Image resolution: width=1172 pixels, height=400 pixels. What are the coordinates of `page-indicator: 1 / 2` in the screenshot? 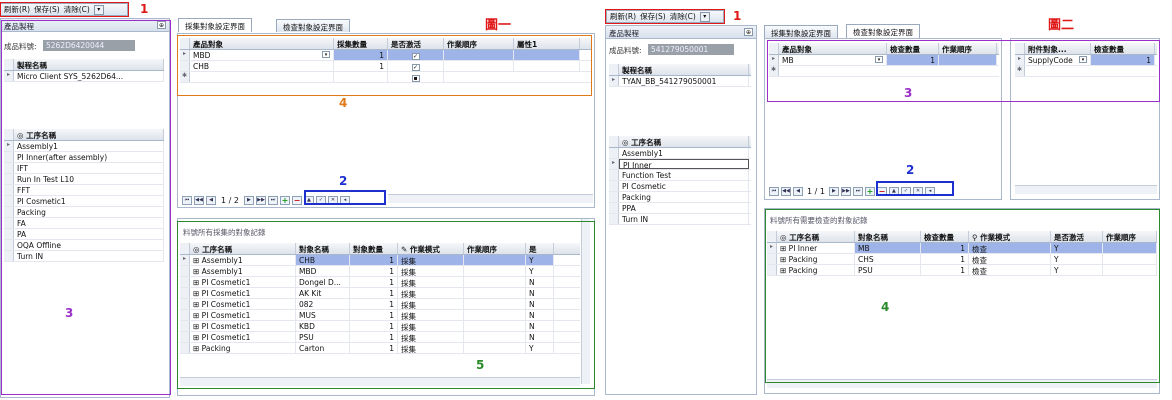 It's located at (230, 200).